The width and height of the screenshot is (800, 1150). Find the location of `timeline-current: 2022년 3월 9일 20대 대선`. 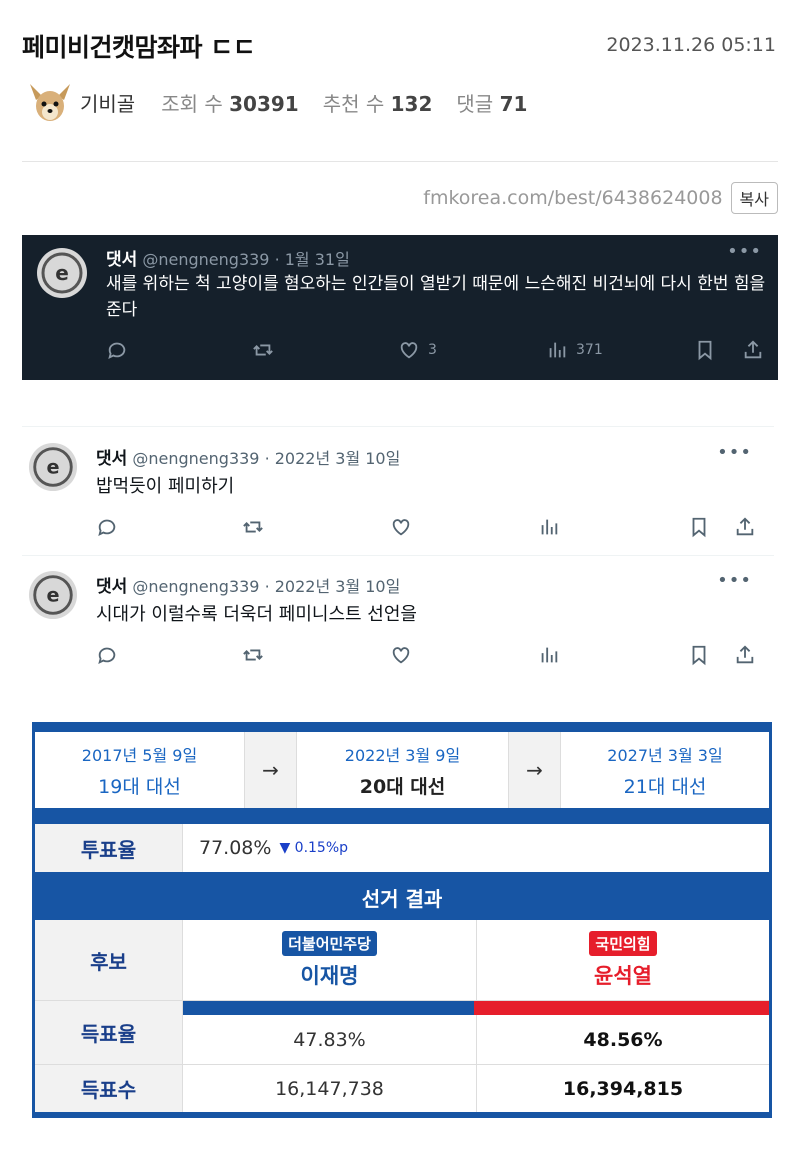

timeline-current: 2022년 3월 9일 20대 대선 is located at coordinates (403, 770).